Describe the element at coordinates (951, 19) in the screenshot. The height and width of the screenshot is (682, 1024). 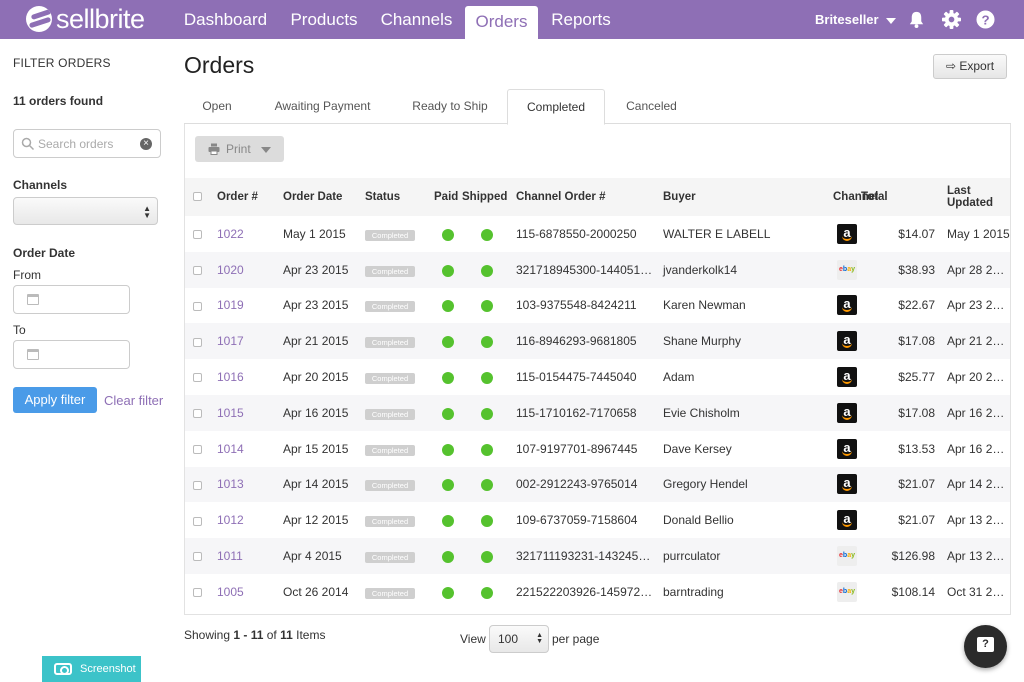
I see `gear-icon` at that location.